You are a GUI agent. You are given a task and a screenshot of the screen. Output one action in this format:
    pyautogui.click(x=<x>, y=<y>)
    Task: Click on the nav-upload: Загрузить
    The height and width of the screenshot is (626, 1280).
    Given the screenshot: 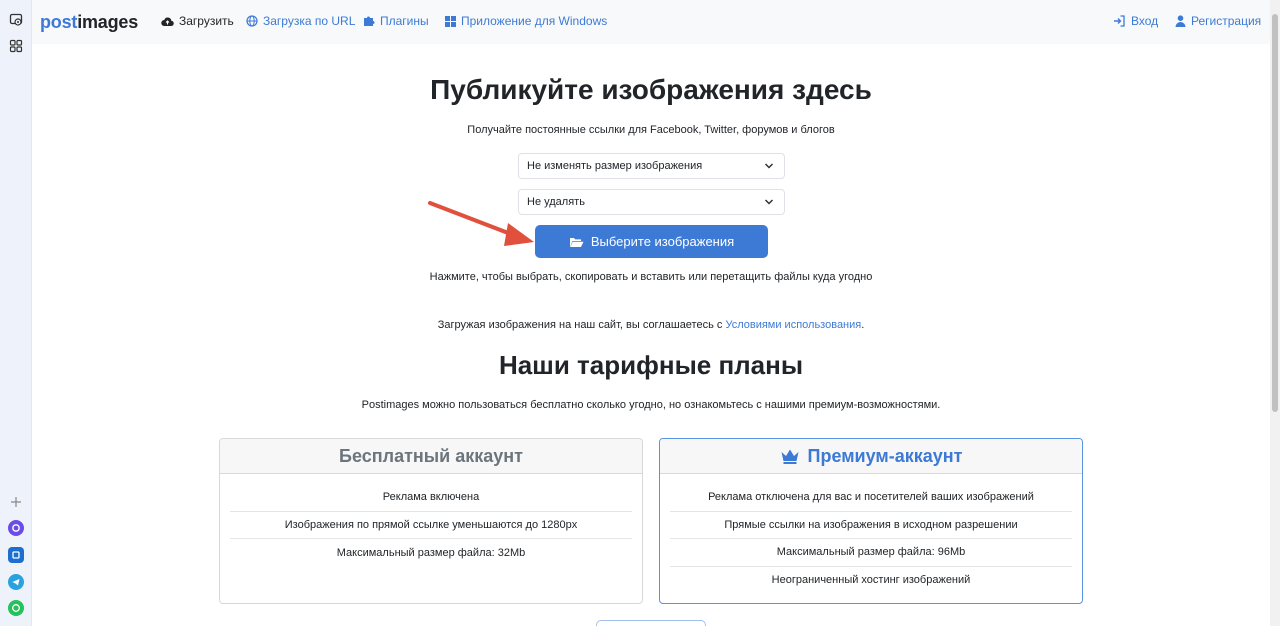 What is the action you would take?
    pyautogui.click(x=197, y=21)
    